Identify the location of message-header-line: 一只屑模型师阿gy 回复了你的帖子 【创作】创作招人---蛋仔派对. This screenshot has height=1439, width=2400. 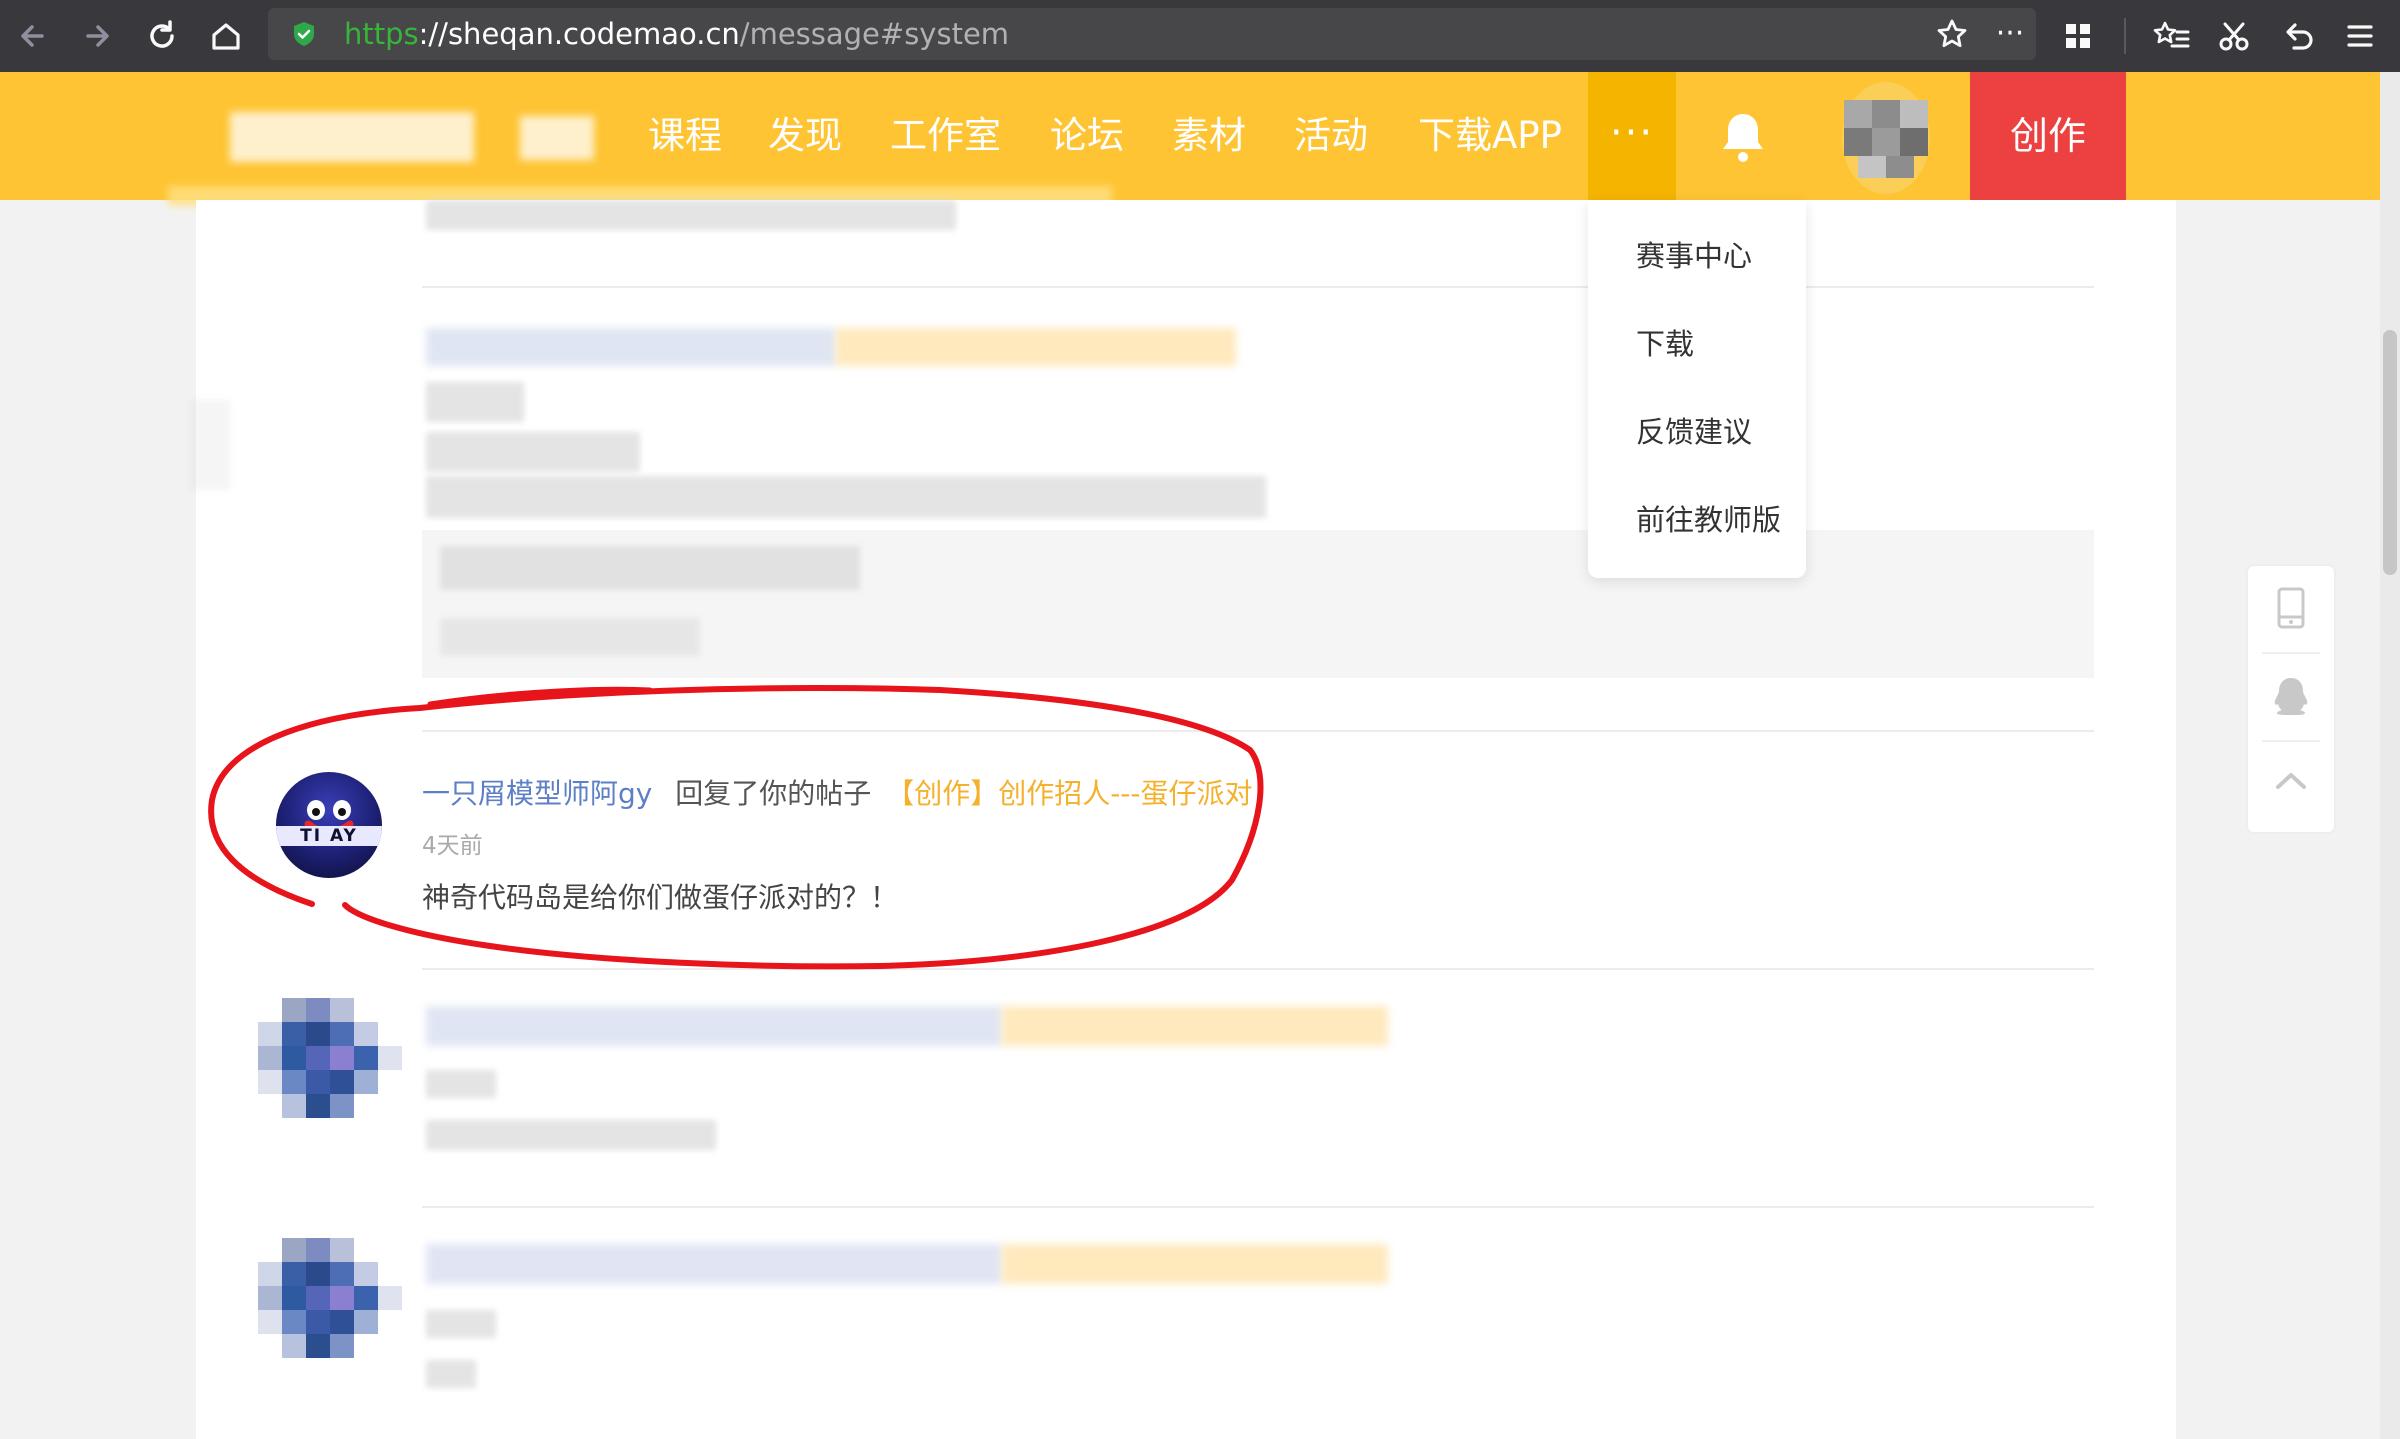
(837, 794).